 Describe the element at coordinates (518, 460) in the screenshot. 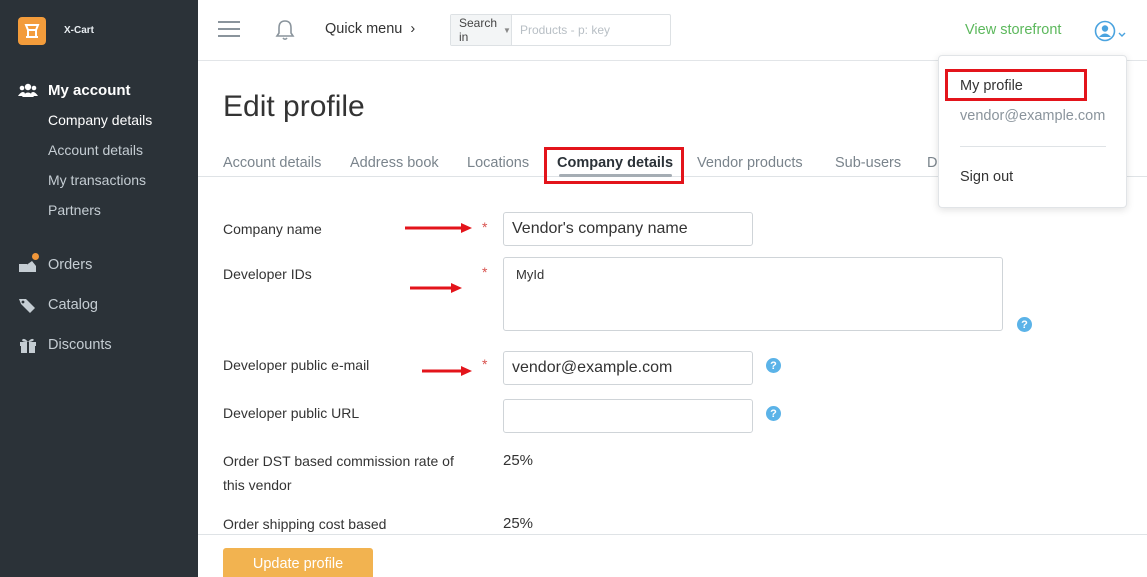

I see `commission-value: 25%` at that location.